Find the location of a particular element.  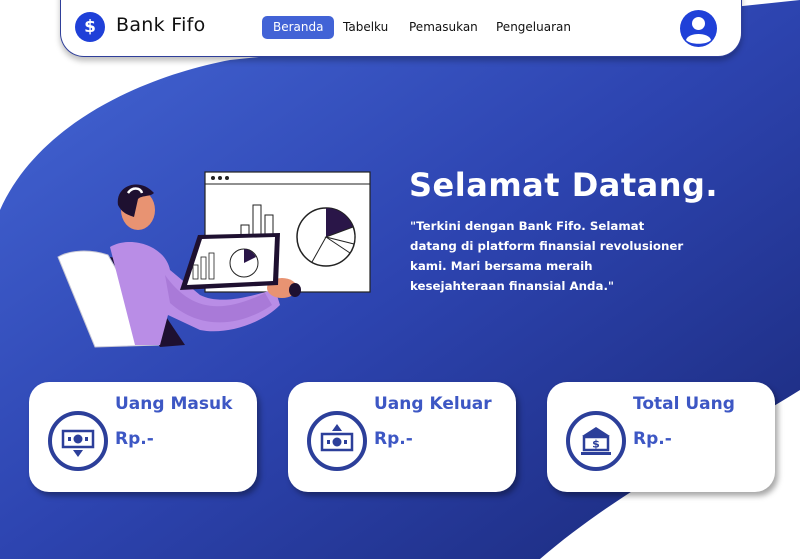

card-title: Uang Keluar is located at coordinates (433, 404).